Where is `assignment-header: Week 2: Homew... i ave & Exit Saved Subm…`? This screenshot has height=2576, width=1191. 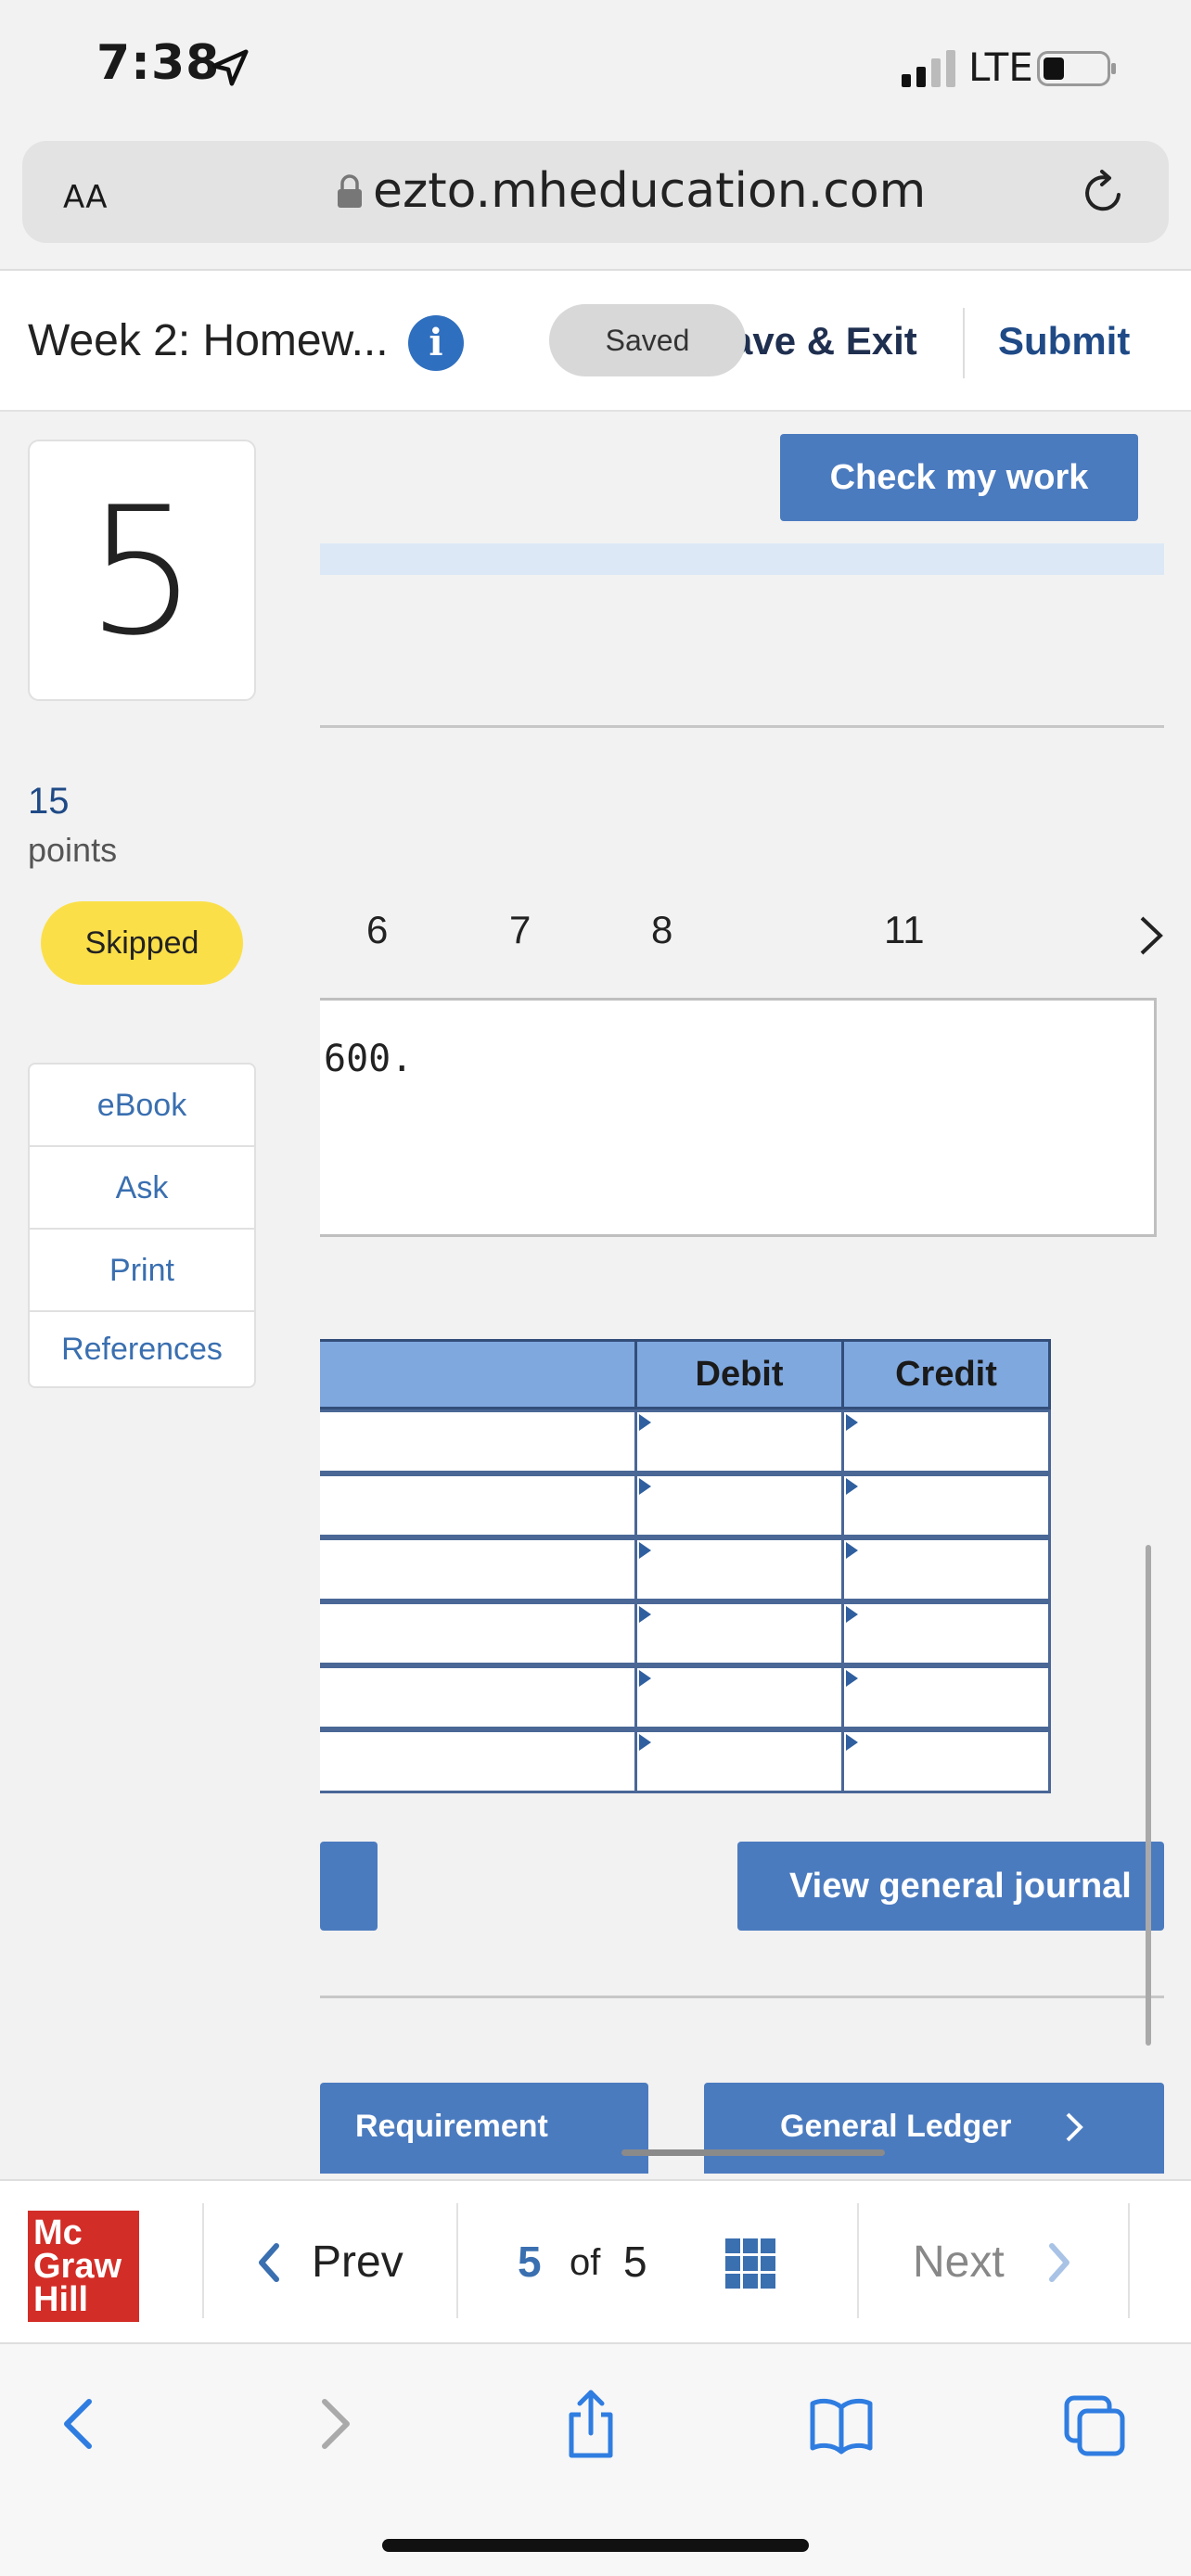 assignment-header: Week 2: Homew... i ave & Exit Saved Subm… is located at coordinates (595, 341).